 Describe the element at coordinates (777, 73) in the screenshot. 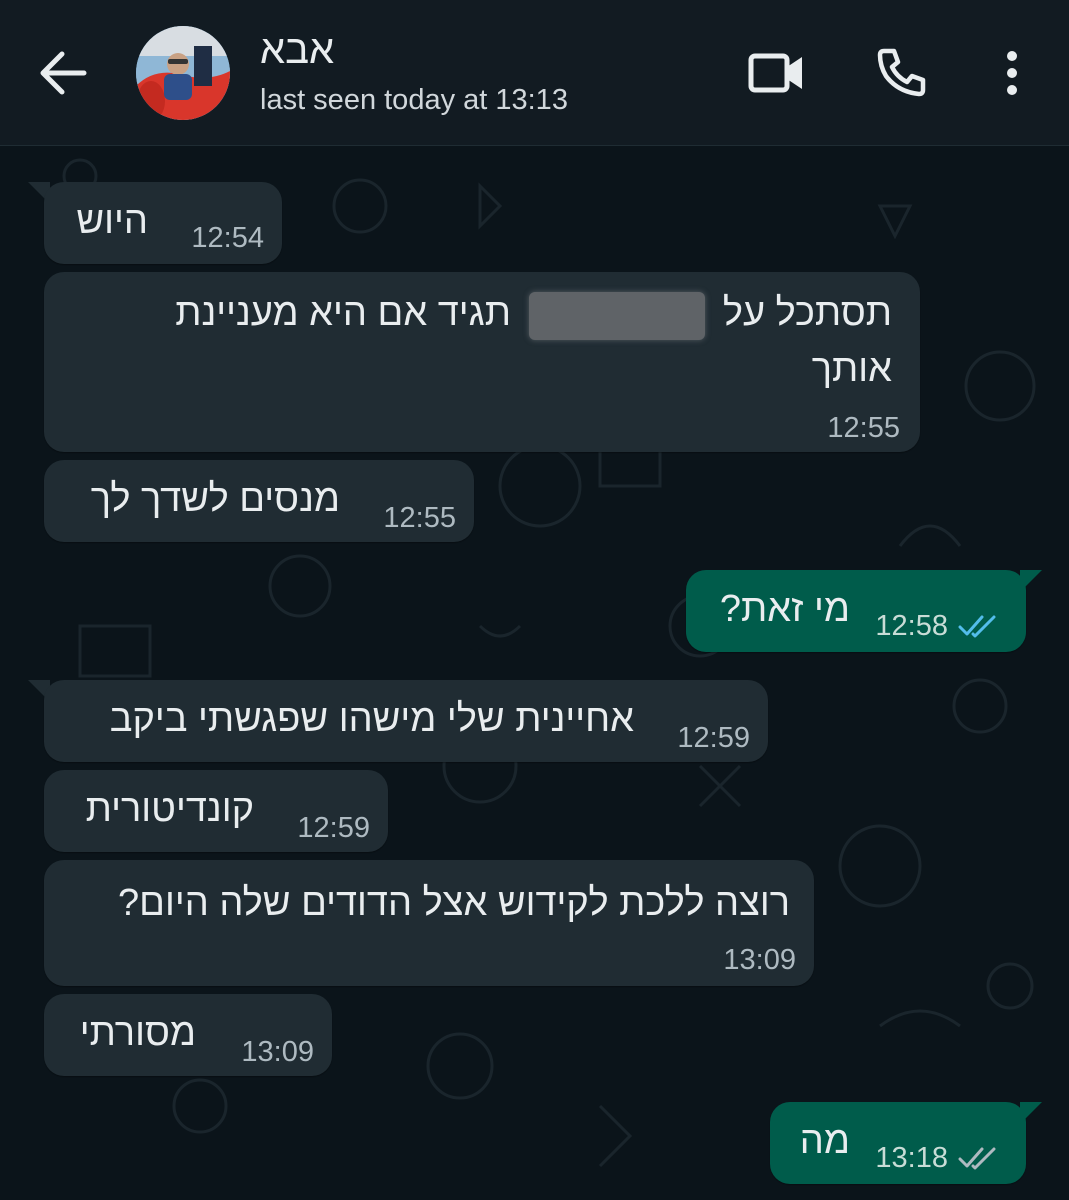

I see `video-call-icon` at that location.